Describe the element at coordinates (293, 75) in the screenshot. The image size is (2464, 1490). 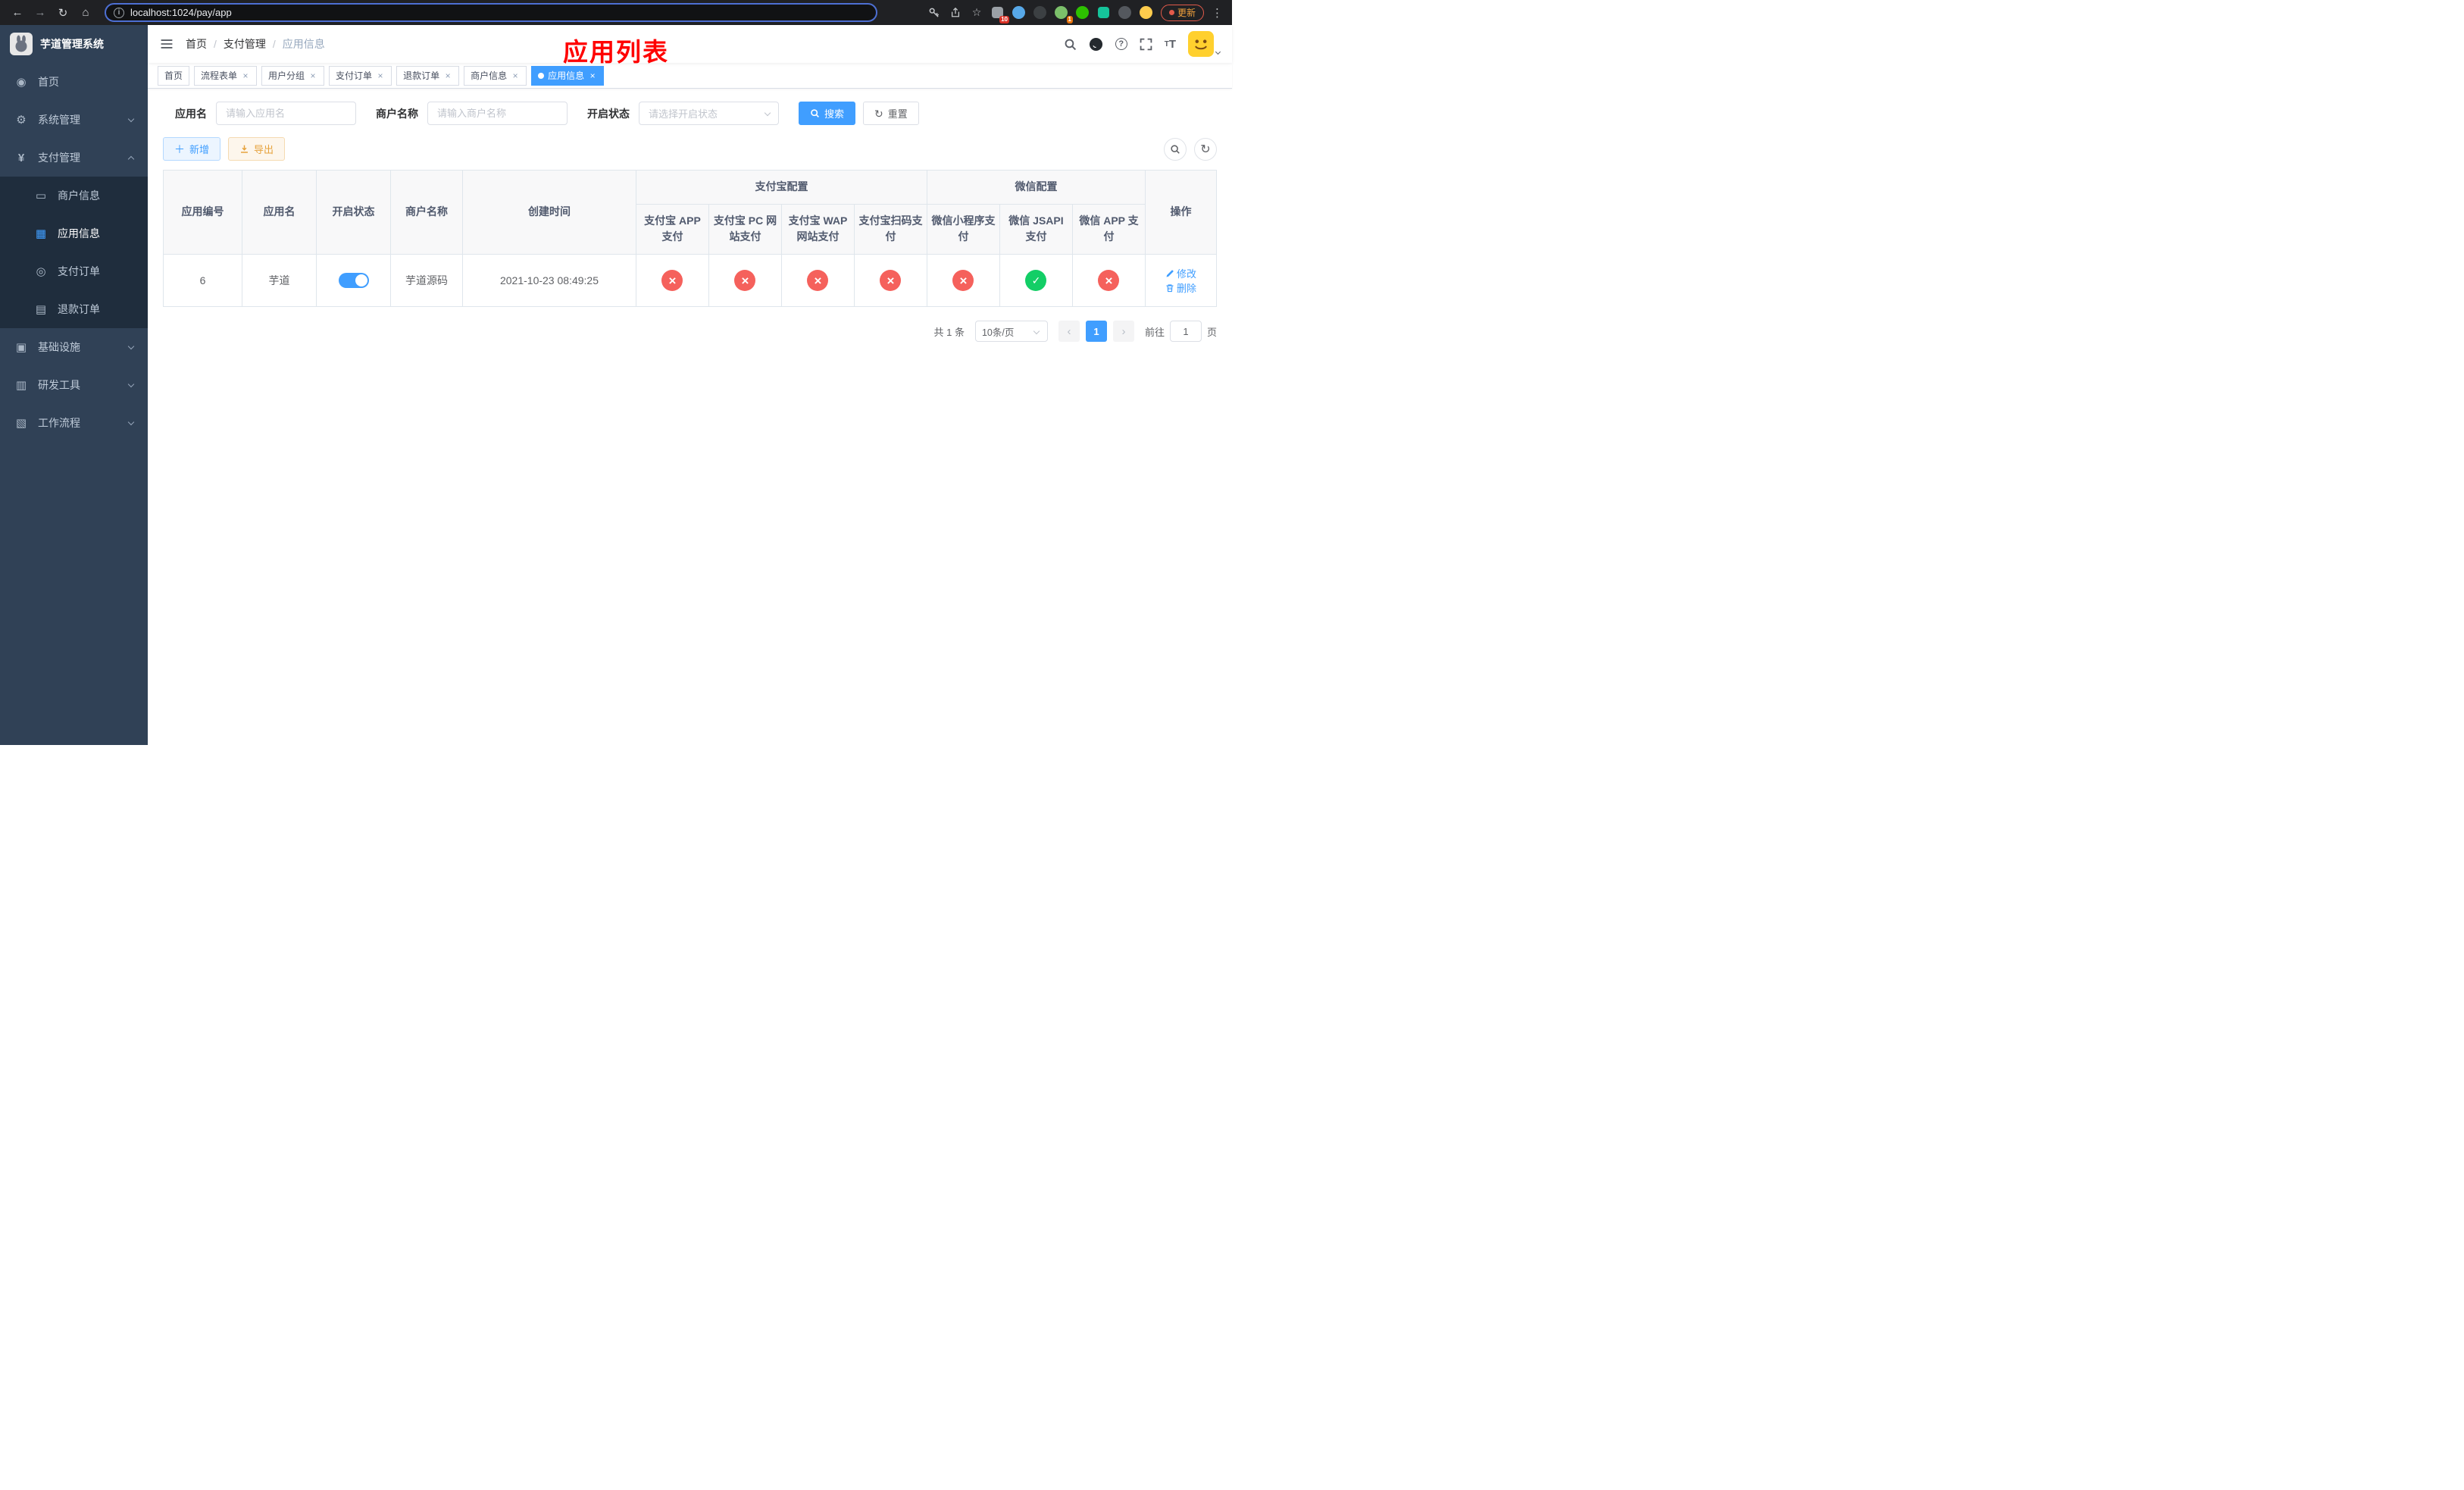
I see `tab-user-group: 用户分组` at that location.